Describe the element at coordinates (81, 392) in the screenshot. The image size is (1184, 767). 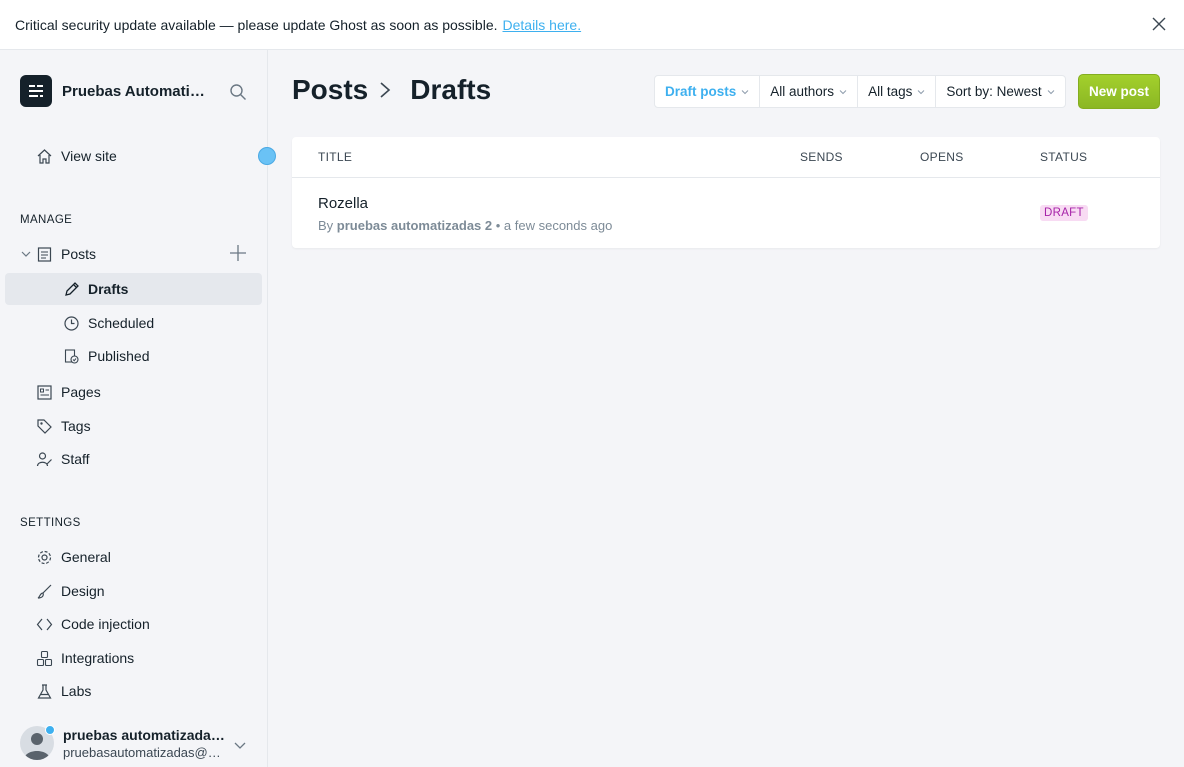
I see `sidebar-item-label: Pages` at that location.